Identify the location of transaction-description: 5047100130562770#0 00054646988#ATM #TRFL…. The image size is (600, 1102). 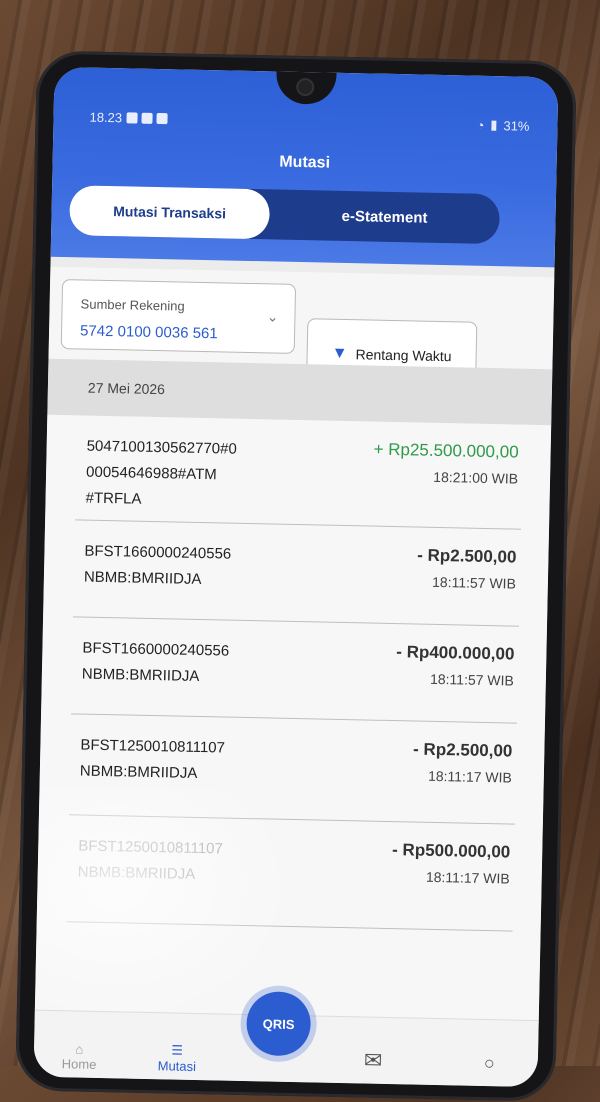
(161, 472).